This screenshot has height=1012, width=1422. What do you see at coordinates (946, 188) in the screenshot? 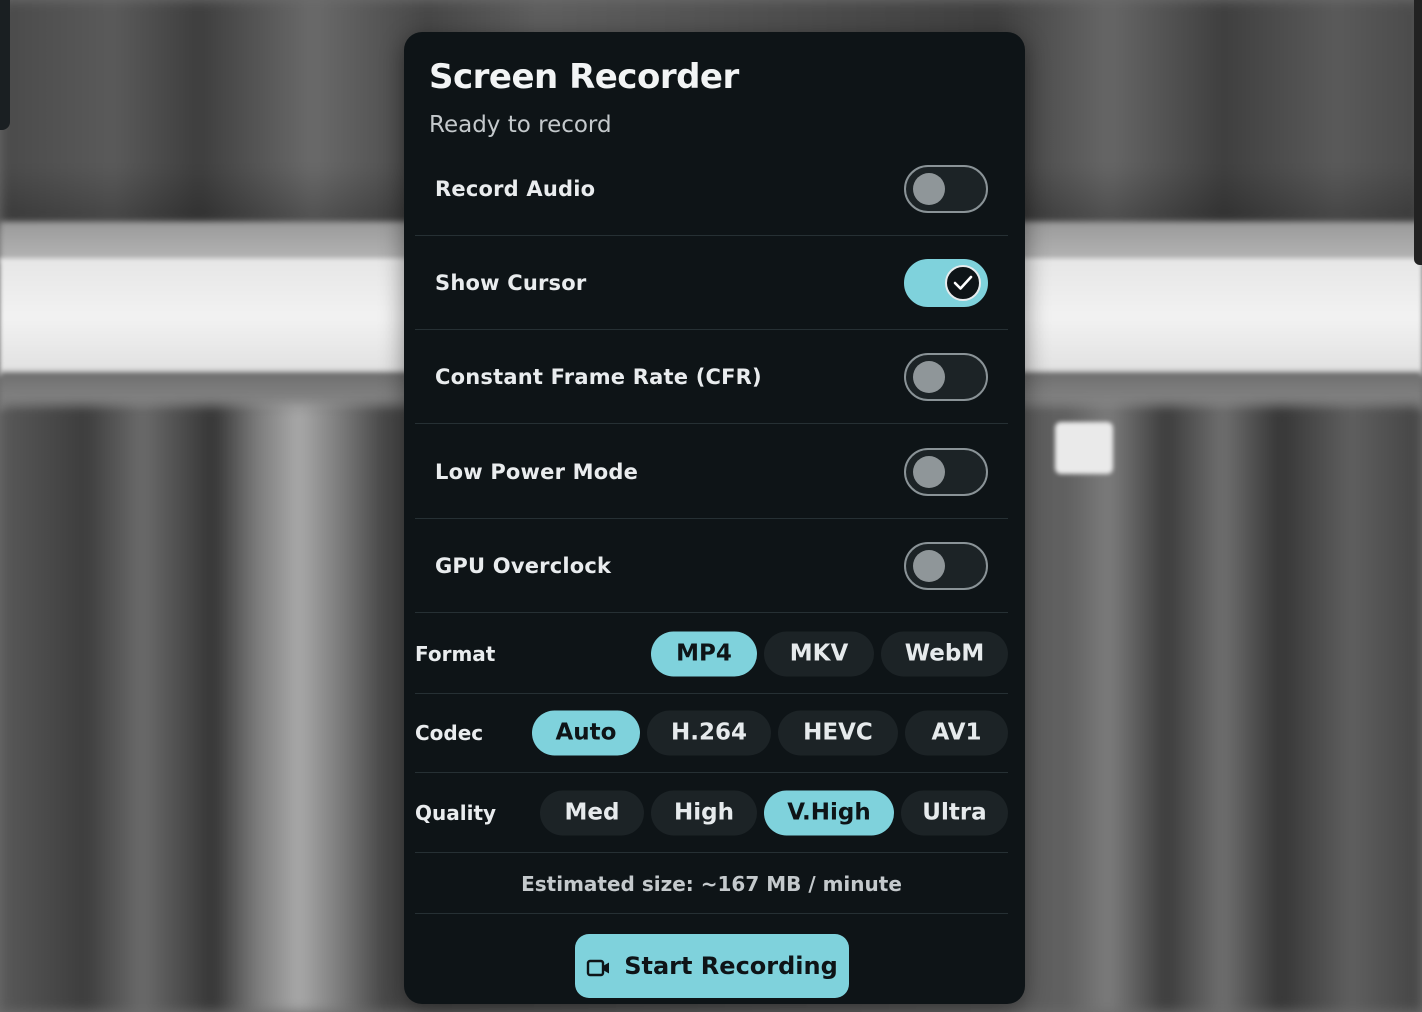
I see `record-audio-toggle` at bounding box center [946, 188].